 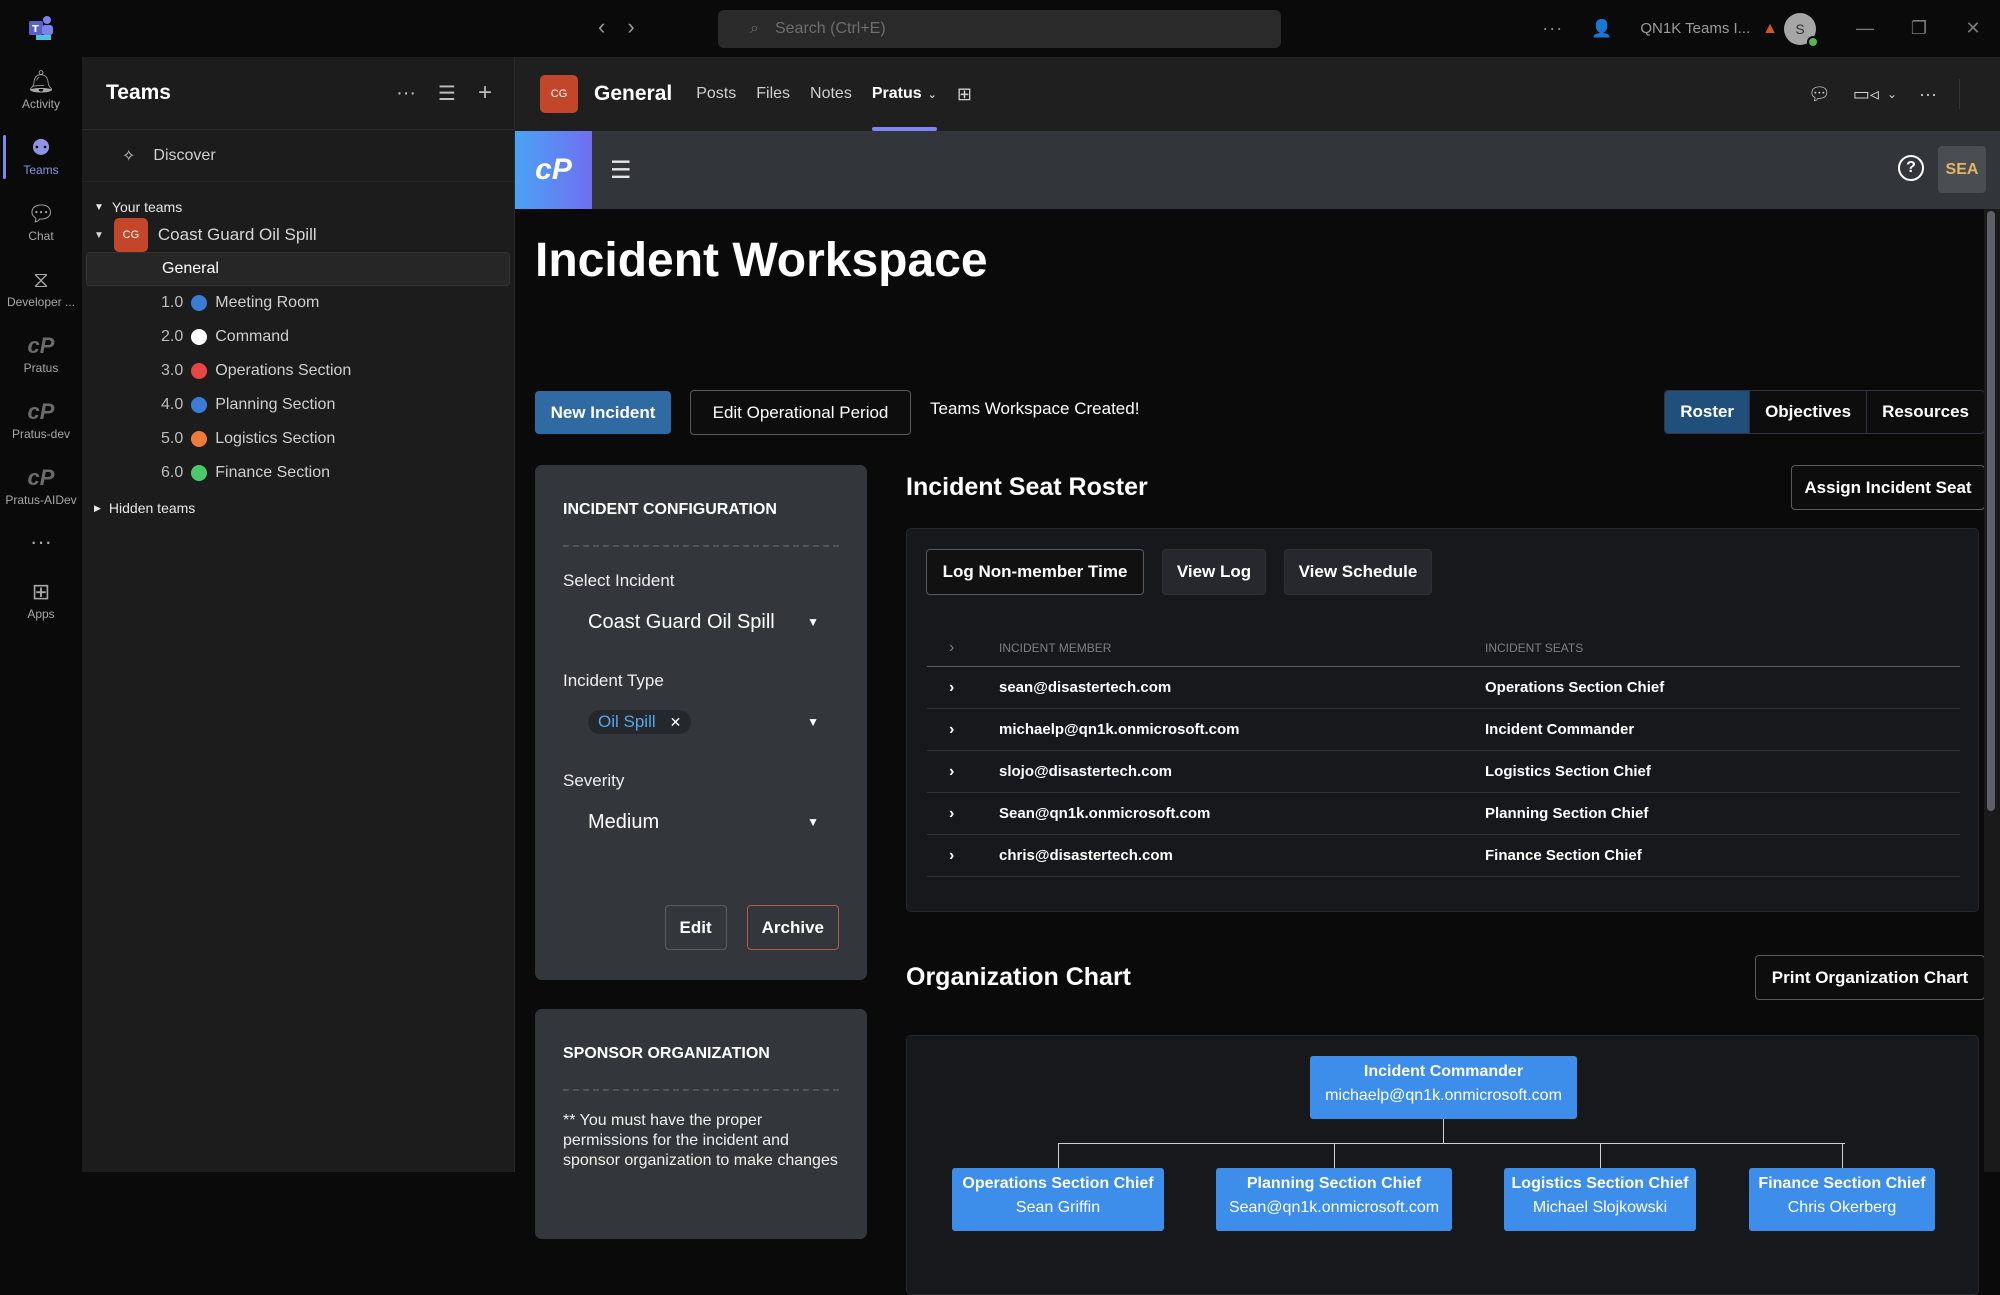 What do you see at coordinates (184, 155) in the screenshot?
I see `discover-label: Discover` at bounding box center [184, 155].